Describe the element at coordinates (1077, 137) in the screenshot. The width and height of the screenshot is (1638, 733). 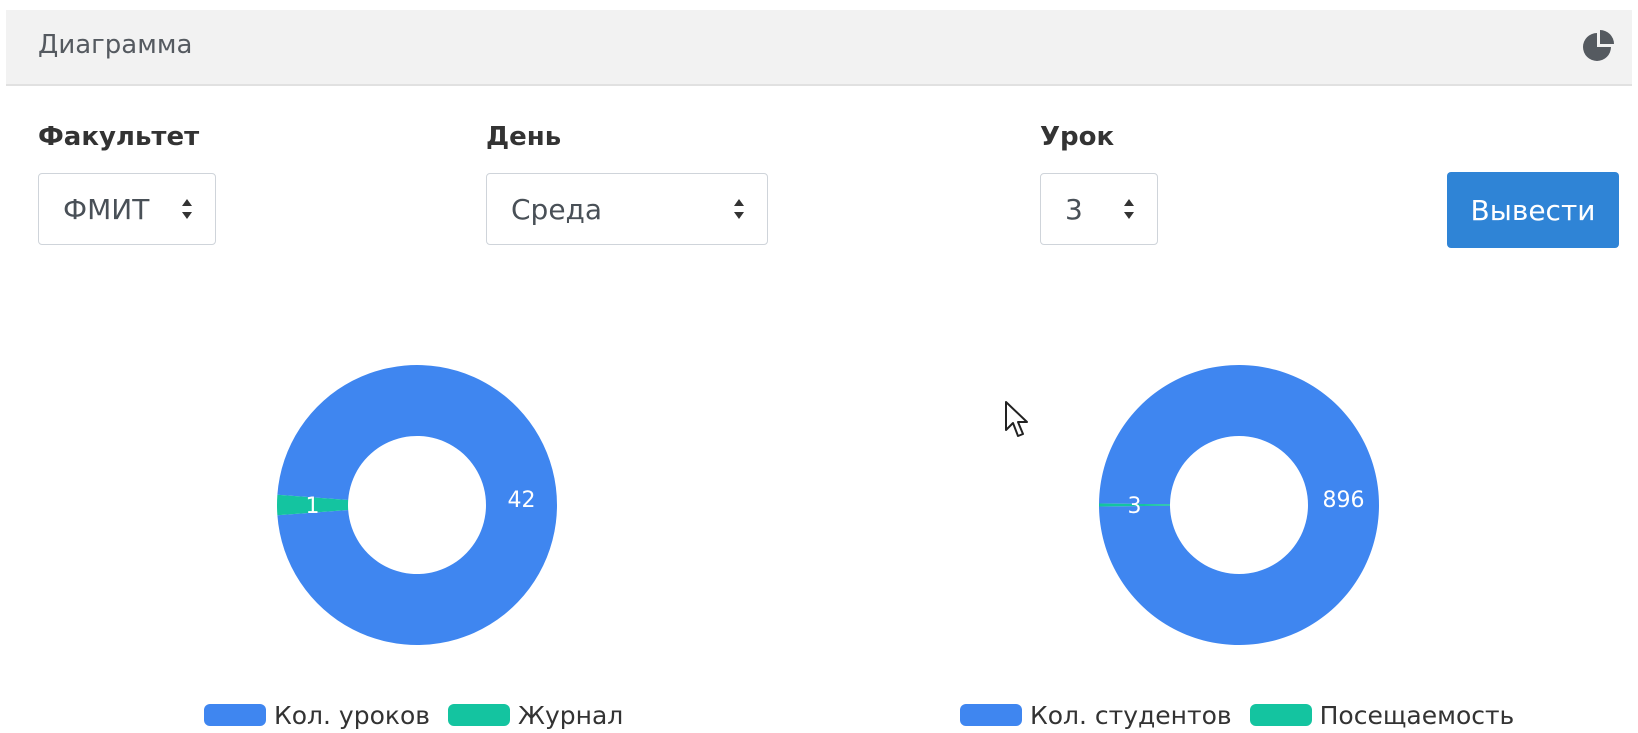
I see `lesson-label: Урок` at that location.